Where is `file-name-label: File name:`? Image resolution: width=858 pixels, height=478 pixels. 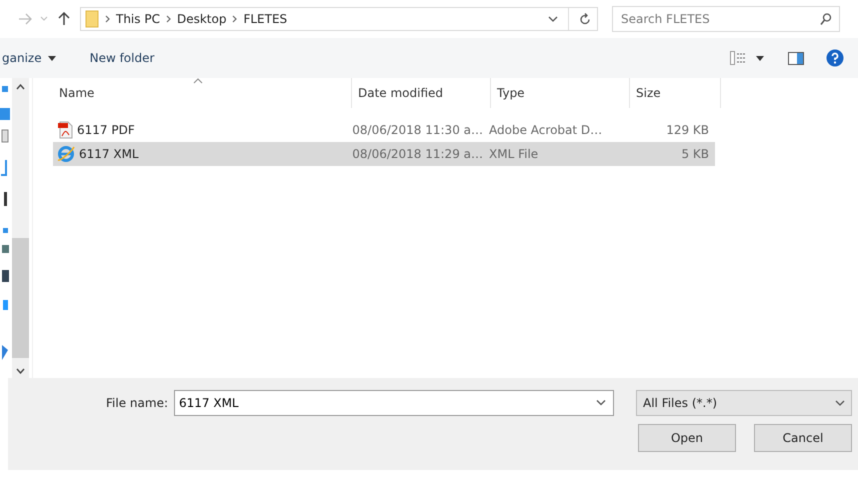 file-name-label: File name: is located at coordinates (137, 403).